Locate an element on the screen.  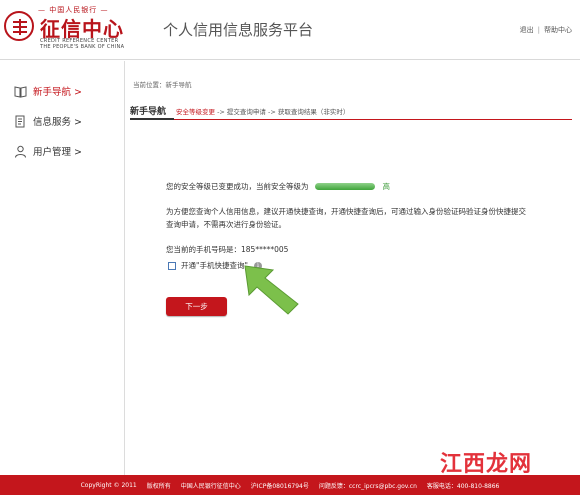
title-divider-accent is located at coordinates (152, 119).